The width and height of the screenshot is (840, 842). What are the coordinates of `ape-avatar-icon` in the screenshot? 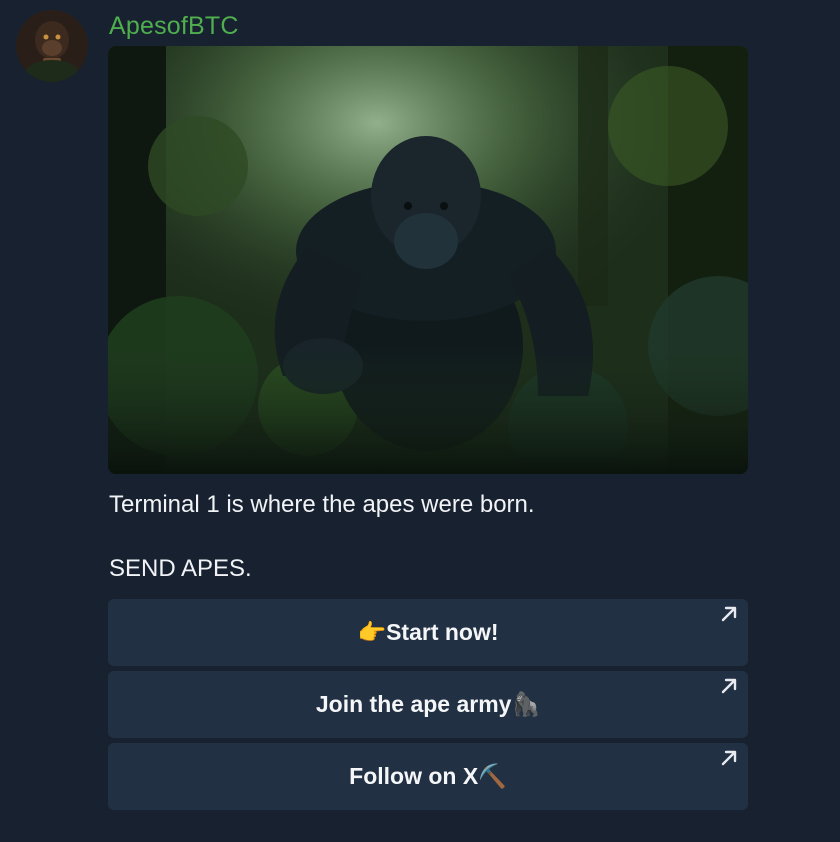 It's located at (52, 46).